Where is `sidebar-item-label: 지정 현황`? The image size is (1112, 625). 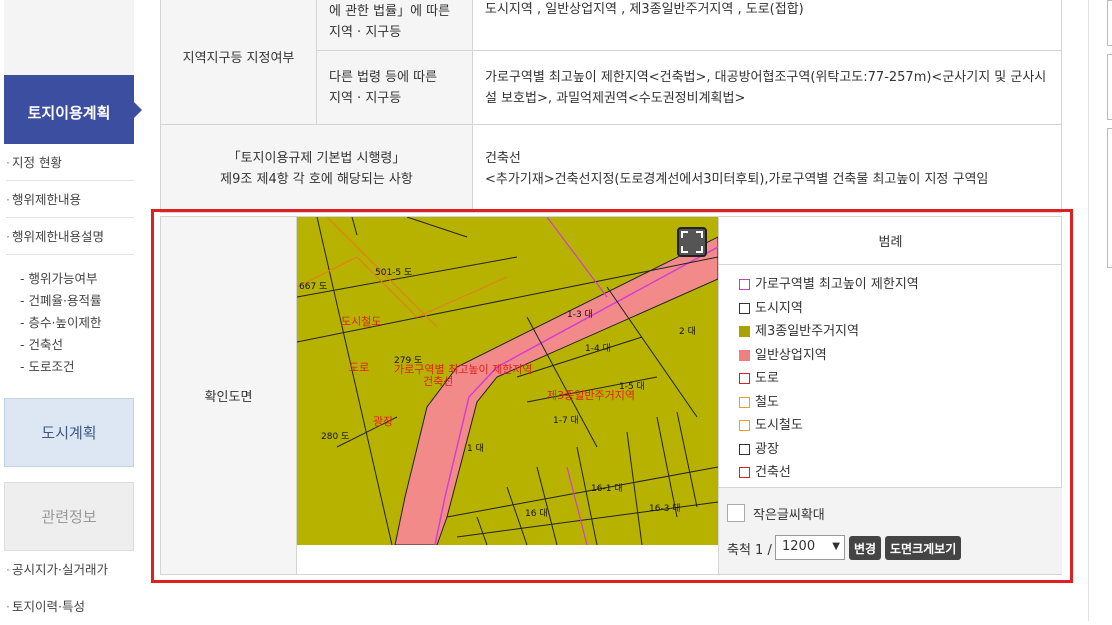 sidebar-item-label: 지정 현황 is located at coordinates (36, 162).